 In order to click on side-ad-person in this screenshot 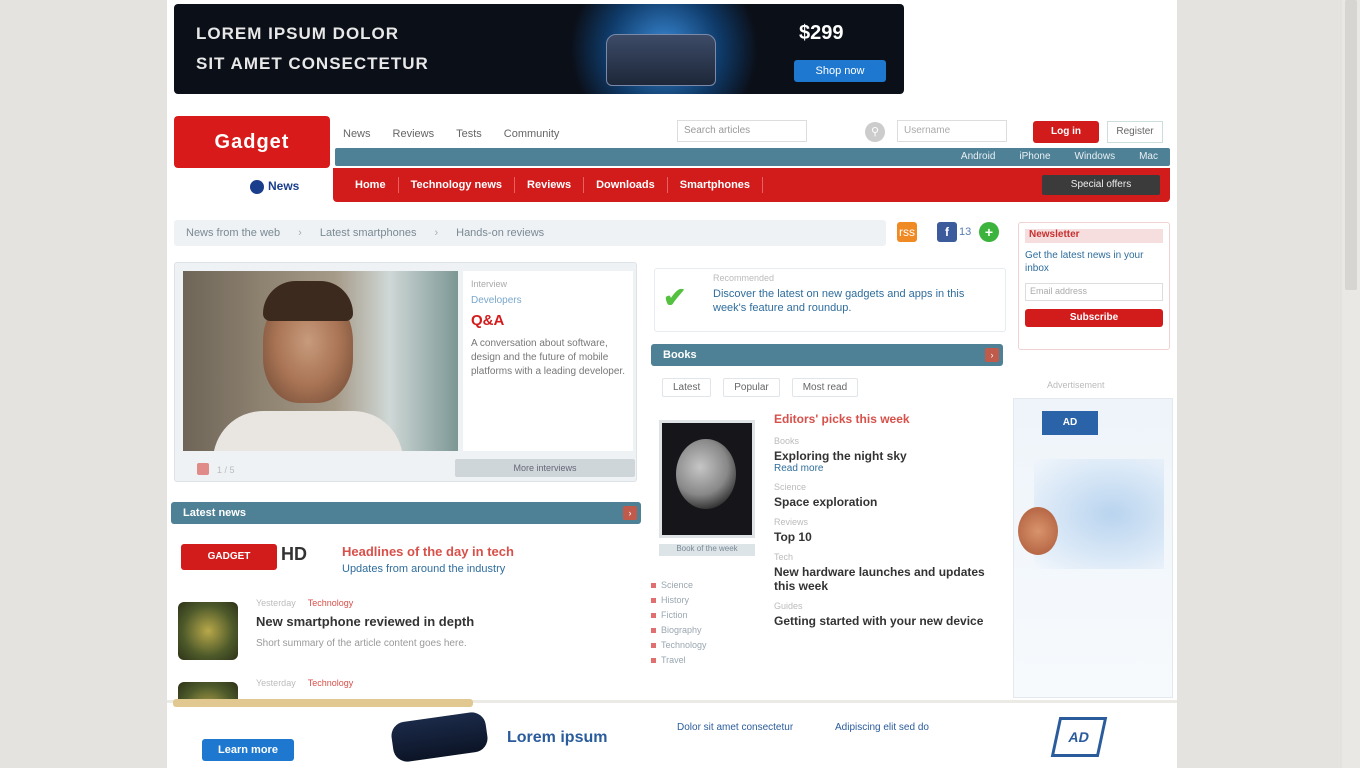, I will do `click(1038, 531)`.